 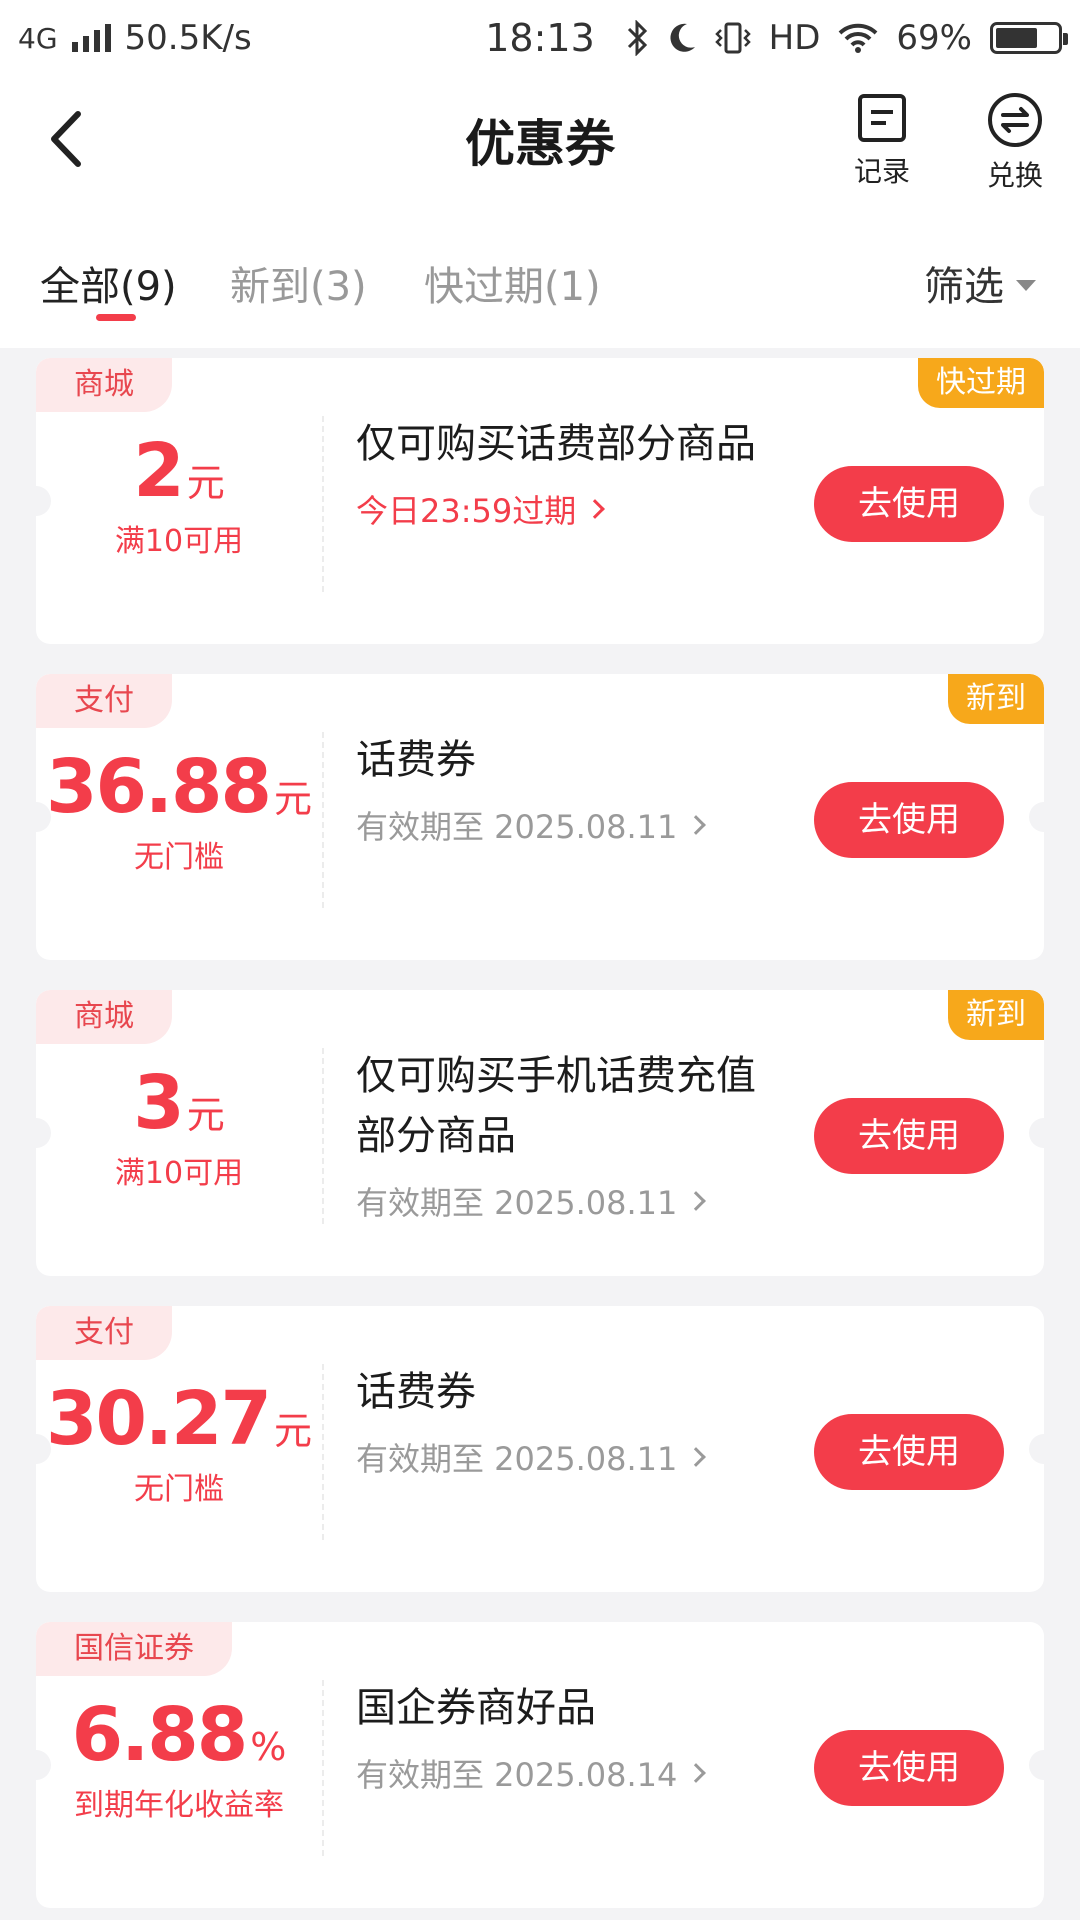 I want to click on tab-new: 新到(3), so click(x=298, y=283).